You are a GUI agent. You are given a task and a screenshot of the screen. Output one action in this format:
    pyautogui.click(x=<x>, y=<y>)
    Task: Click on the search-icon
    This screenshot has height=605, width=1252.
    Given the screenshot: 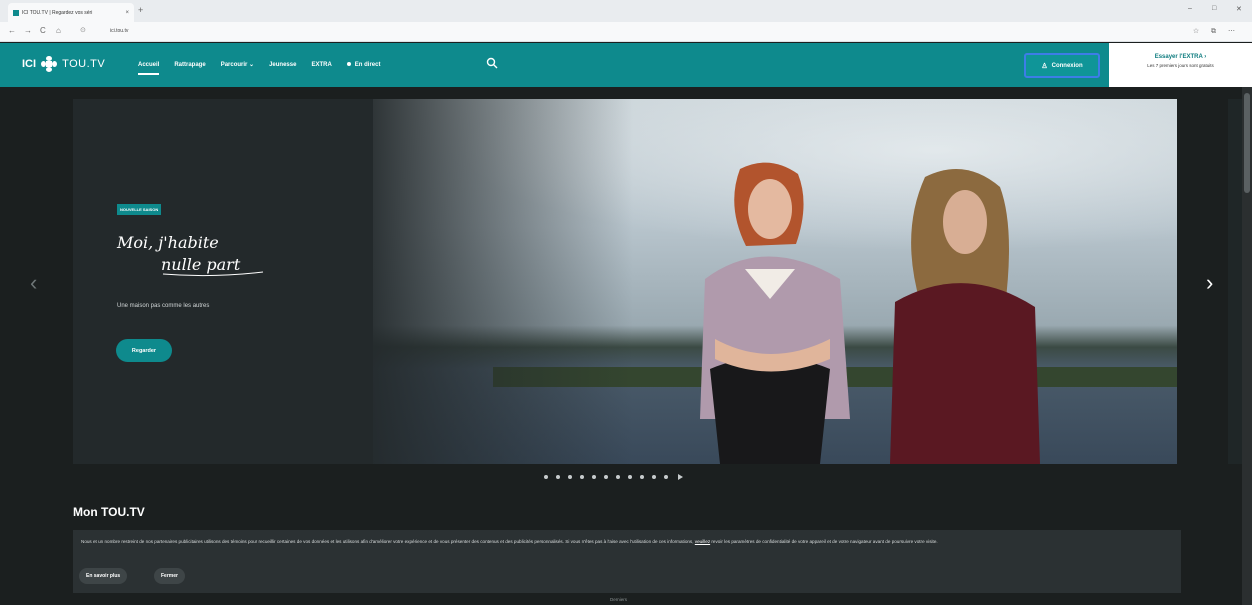 What is the action you would take?
    pyautogui.click(x=492, y=63)
    